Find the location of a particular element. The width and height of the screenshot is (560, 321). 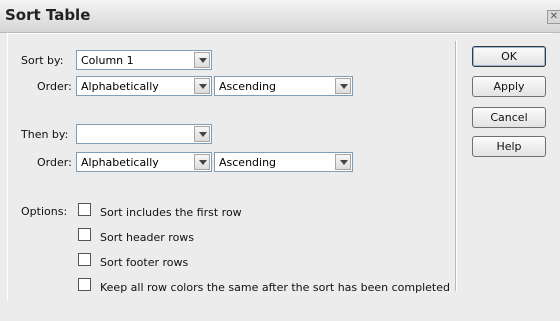

ok-button: OK is located at coordinates (509, 56).